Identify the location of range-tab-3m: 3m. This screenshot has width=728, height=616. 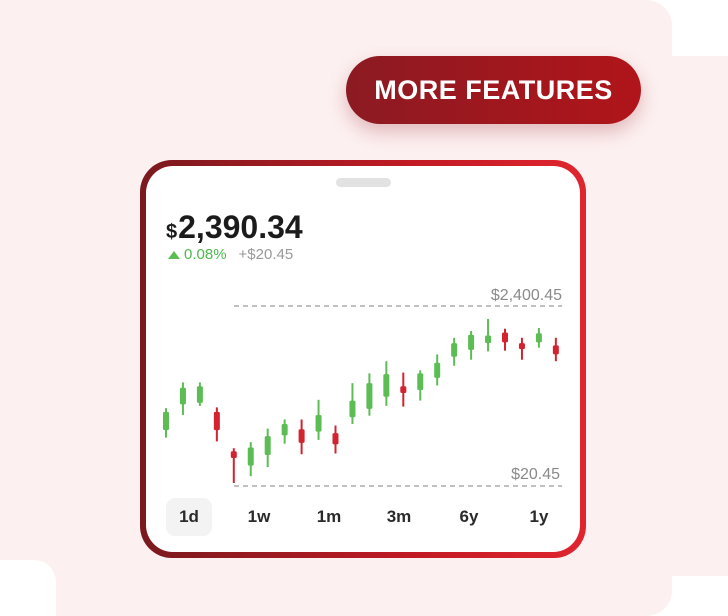
(399, 517).